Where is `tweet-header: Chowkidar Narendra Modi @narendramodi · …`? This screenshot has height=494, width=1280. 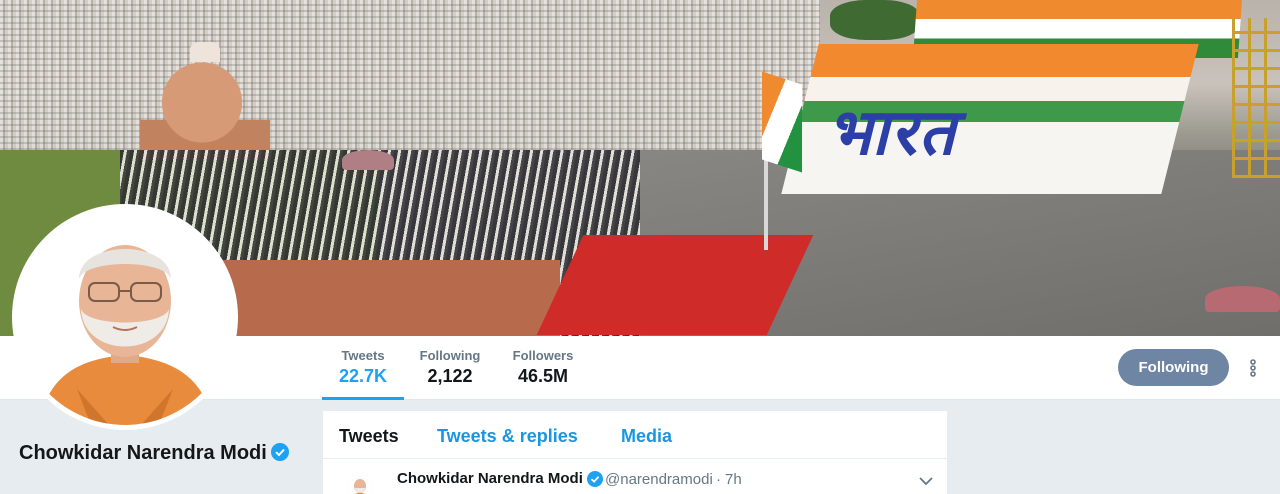
tweet-header: Chowkidar Narendra Modi @narendramodi · … is located at coordinates (635, 476).